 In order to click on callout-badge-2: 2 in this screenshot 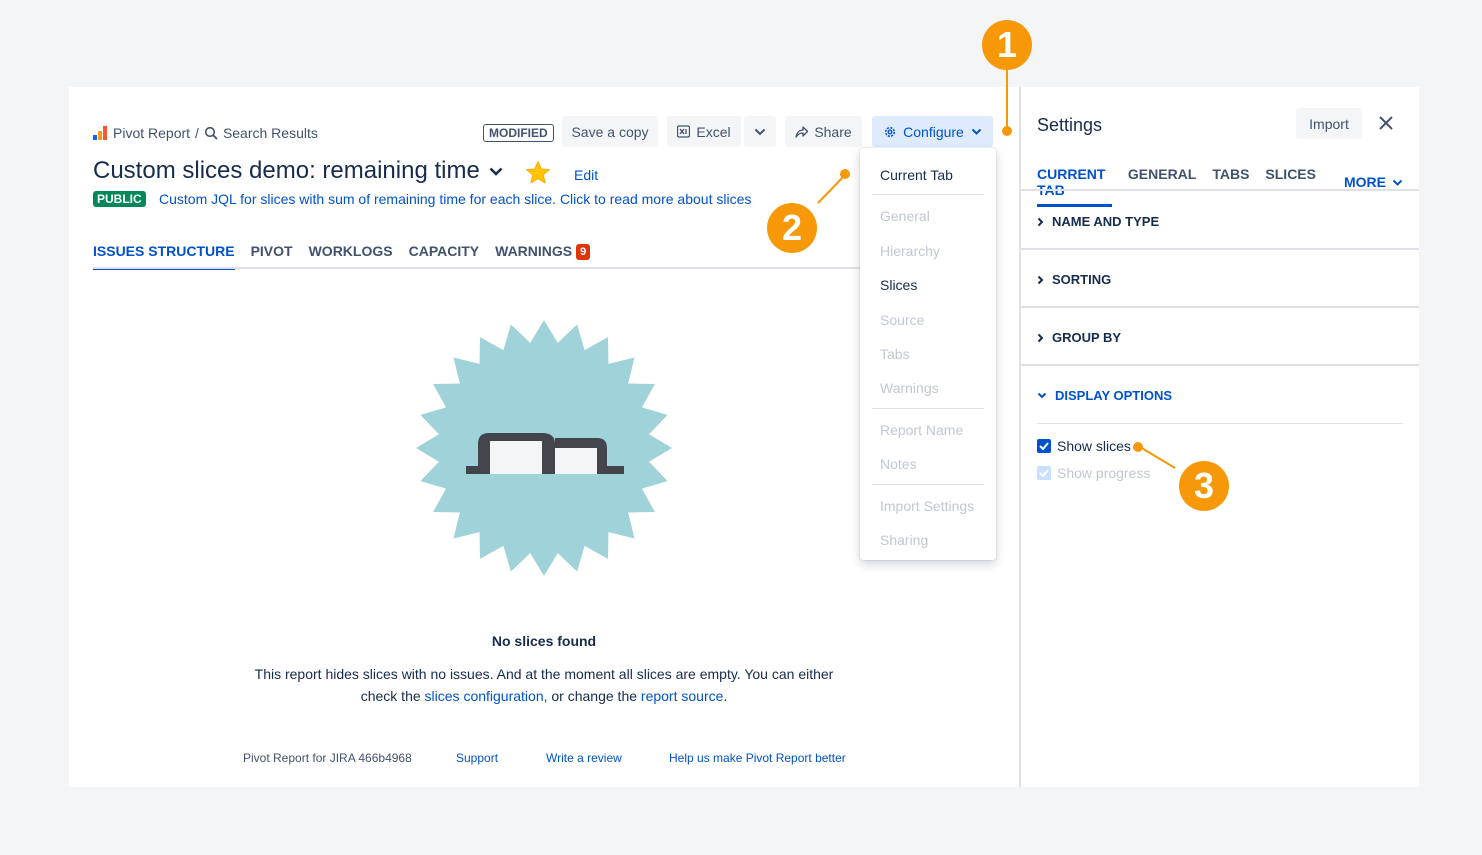, I will do `click(792, 228)`.